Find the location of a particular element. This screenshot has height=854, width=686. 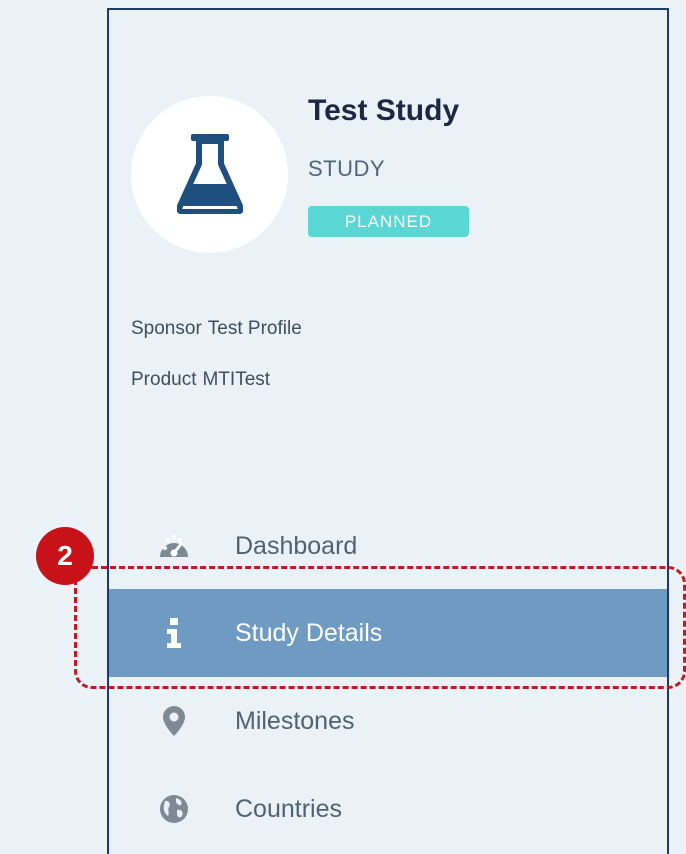

callout-number-badge: 2 is located at coordinates (65, 556).